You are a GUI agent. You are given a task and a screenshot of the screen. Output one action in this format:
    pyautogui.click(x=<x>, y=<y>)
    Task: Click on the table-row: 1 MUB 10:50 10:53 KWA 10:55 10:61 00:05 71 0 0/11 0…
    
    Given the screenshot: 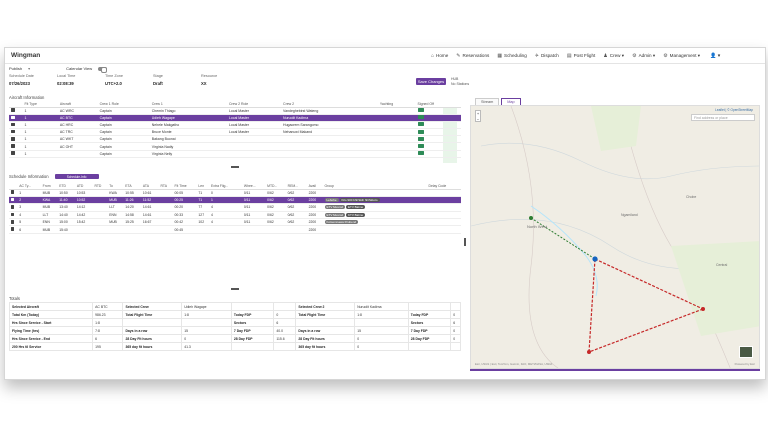 What is the action you would take?
    pyautogui.click(x=235, y=193)
    